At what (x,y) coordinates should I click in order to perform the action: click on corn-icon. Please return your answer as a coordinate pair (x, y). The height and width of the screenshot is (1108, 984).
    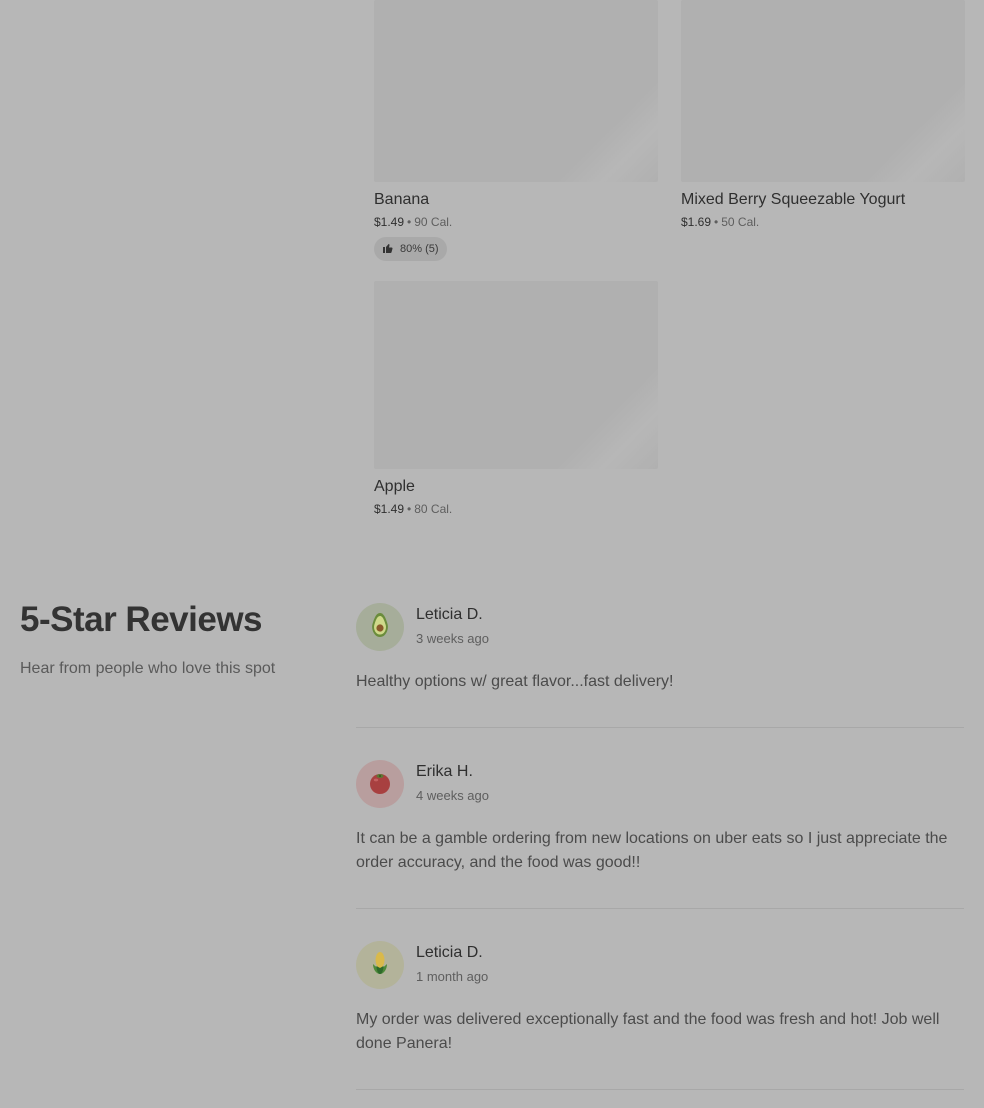
    Looking at the image, I should click on (380, 965).